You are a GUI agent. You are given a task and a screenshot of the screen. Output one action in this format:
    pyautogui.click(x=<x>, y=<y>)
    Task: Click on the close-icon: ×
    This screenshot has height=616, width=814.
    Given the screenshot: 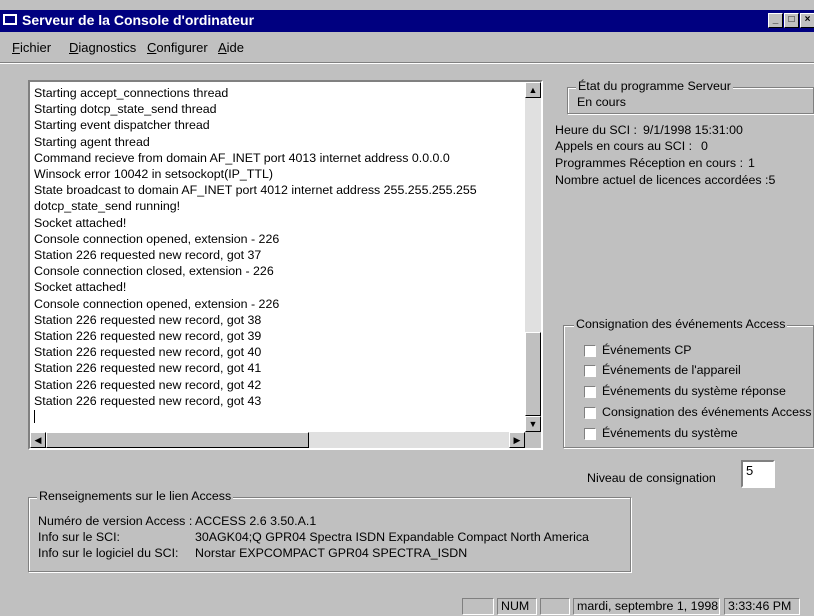 What is the action you would take?
    pyautogui.click(x=807, y=19)
    